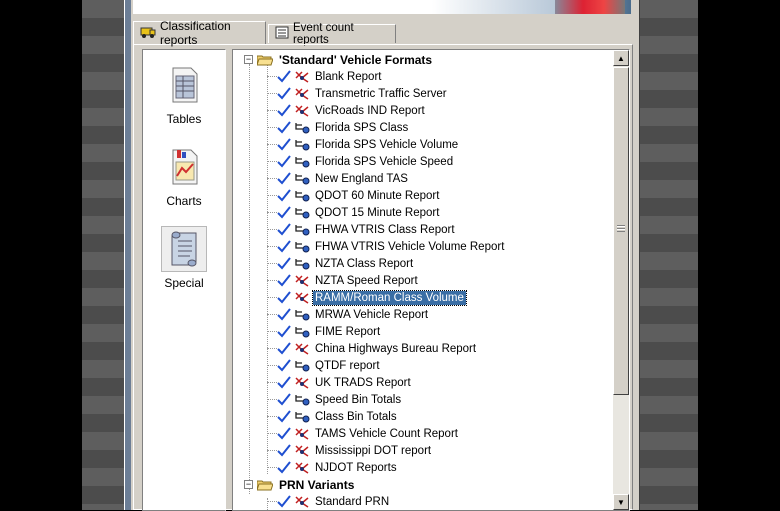 The image size is (780, 511). What do you see at coordinates (346, 314) in the screenshot?
I see `tree-item: MRWA Vehicle Report` at bounding box center [346, 314].